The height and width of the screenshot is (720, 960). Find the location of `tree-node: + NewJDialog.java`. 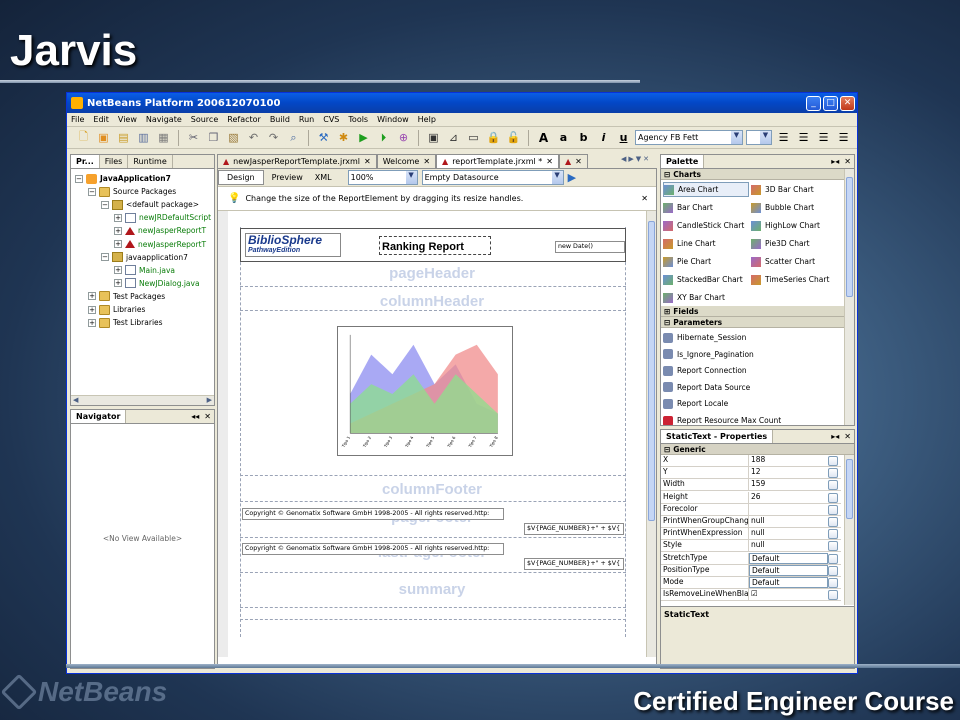

tree-node: + NewJDialog.java is located at coordinates (157, 283).